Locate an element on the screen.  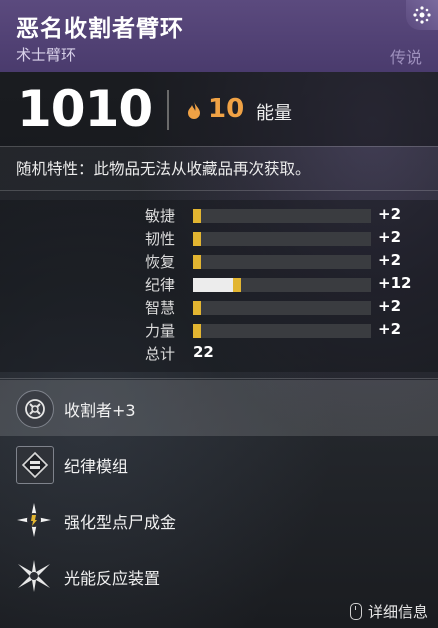
perk-discipline-mod: 纪律模组 is located at coordinates (219, 464).